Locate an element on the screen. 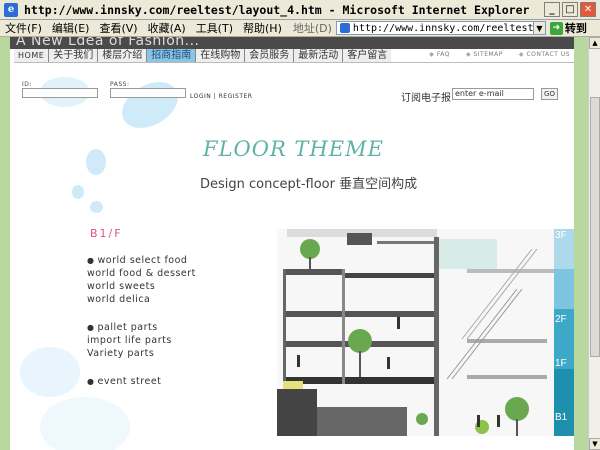 This screenshot has height=450, width=600. list-item: world select food is located at coordinates (137, 260).